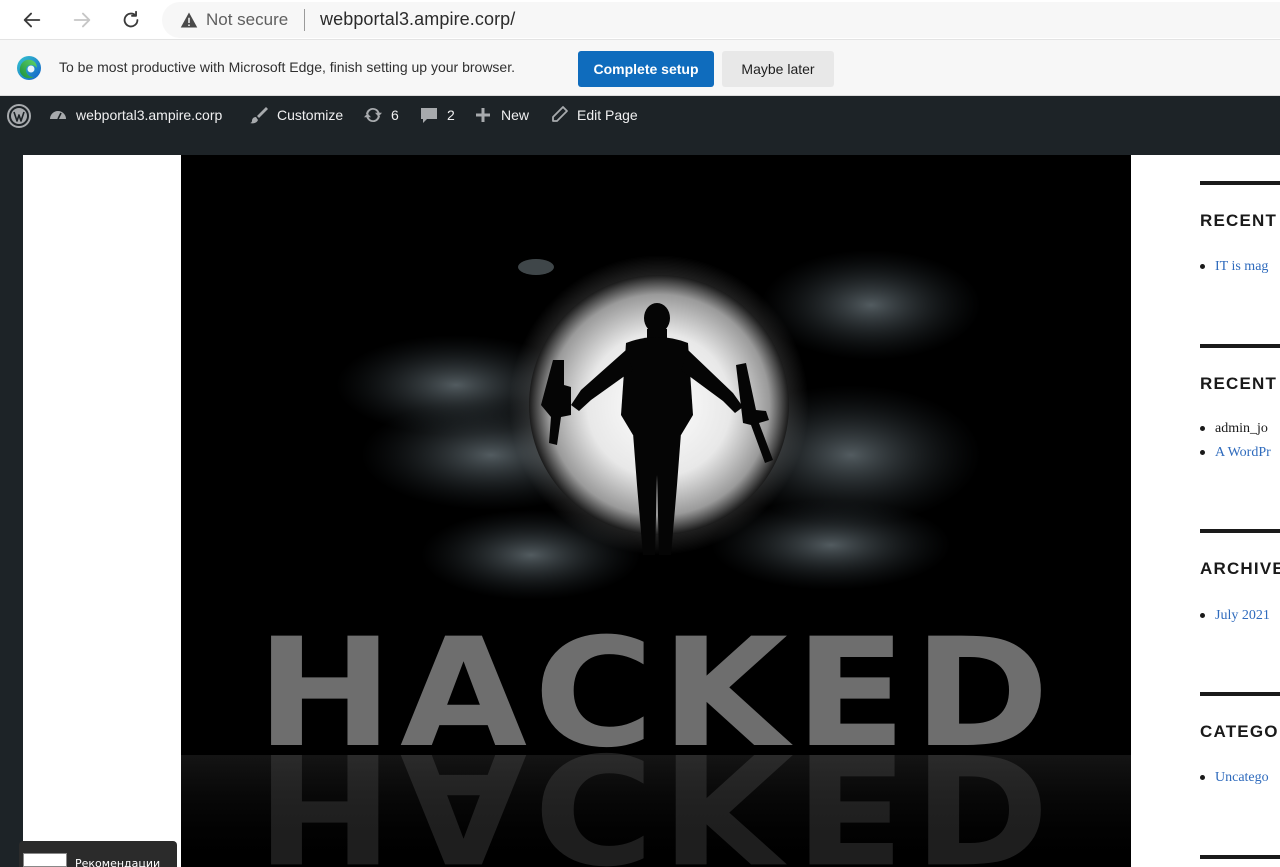  I want to click on arrow-right-icon, so click(82, 20).